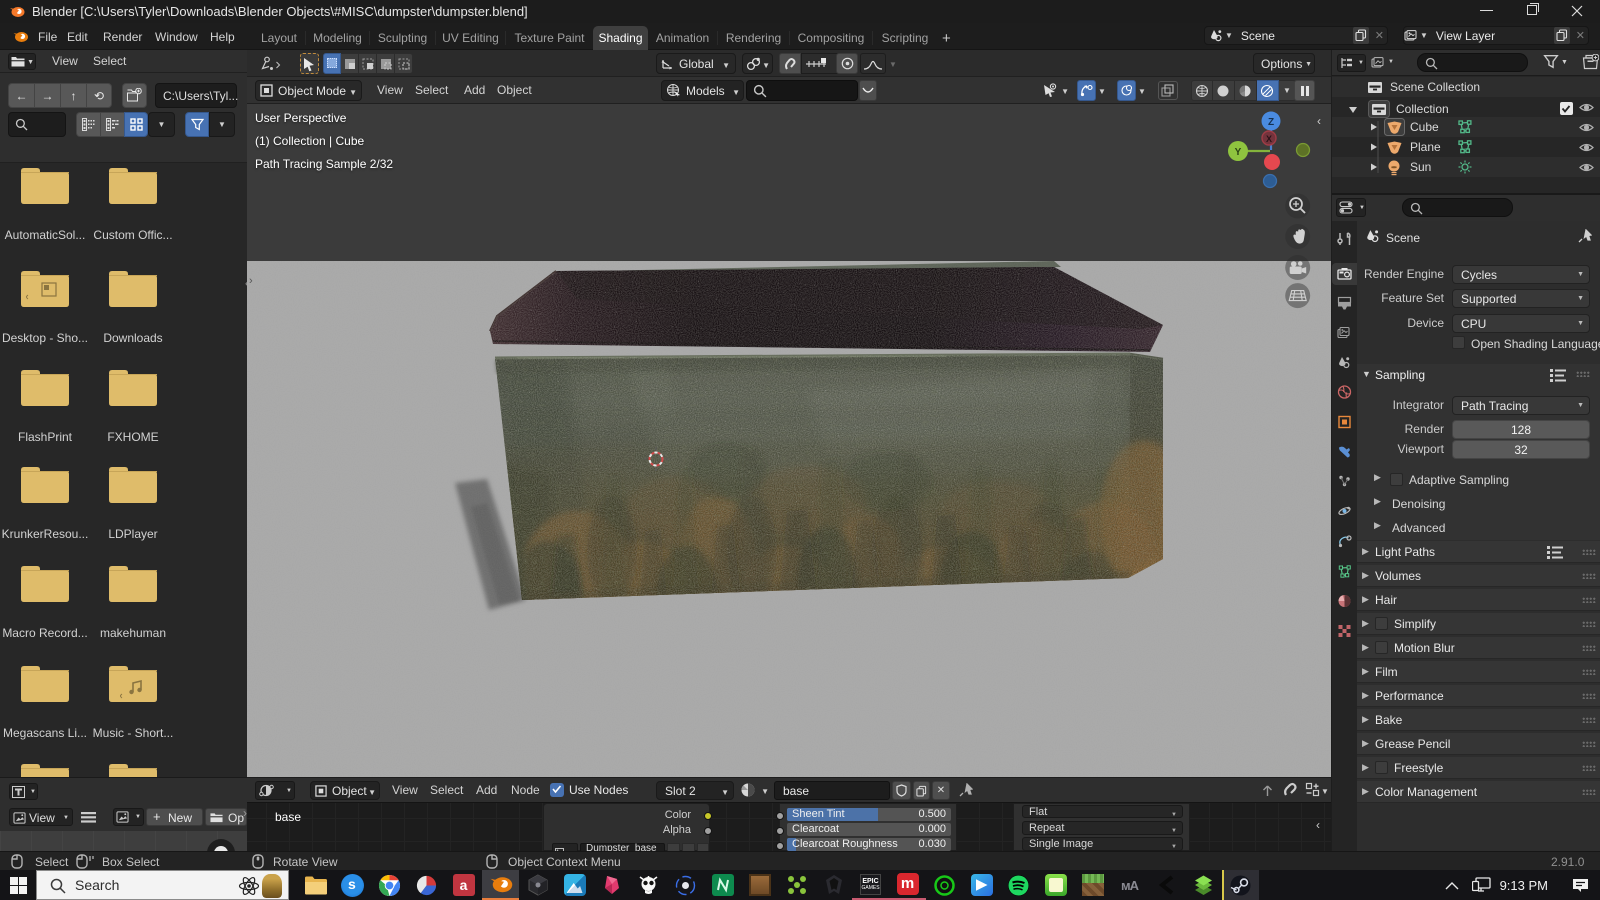 The width and height of the screenshot is (1600, 900). I want to click on svg-text: Sun, so click(1420, 167).